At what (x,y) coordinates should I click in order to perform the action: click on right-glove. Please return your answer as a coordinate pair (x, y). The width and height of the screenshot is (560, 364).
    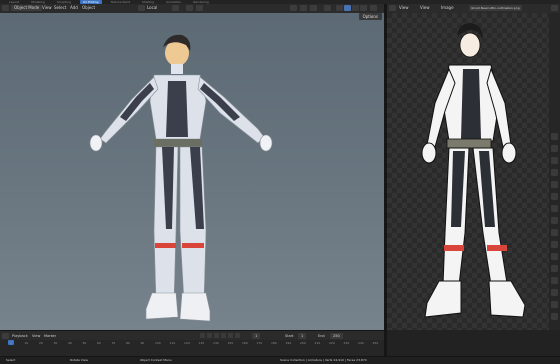
    Looking at the image, I should click on (266, 143).